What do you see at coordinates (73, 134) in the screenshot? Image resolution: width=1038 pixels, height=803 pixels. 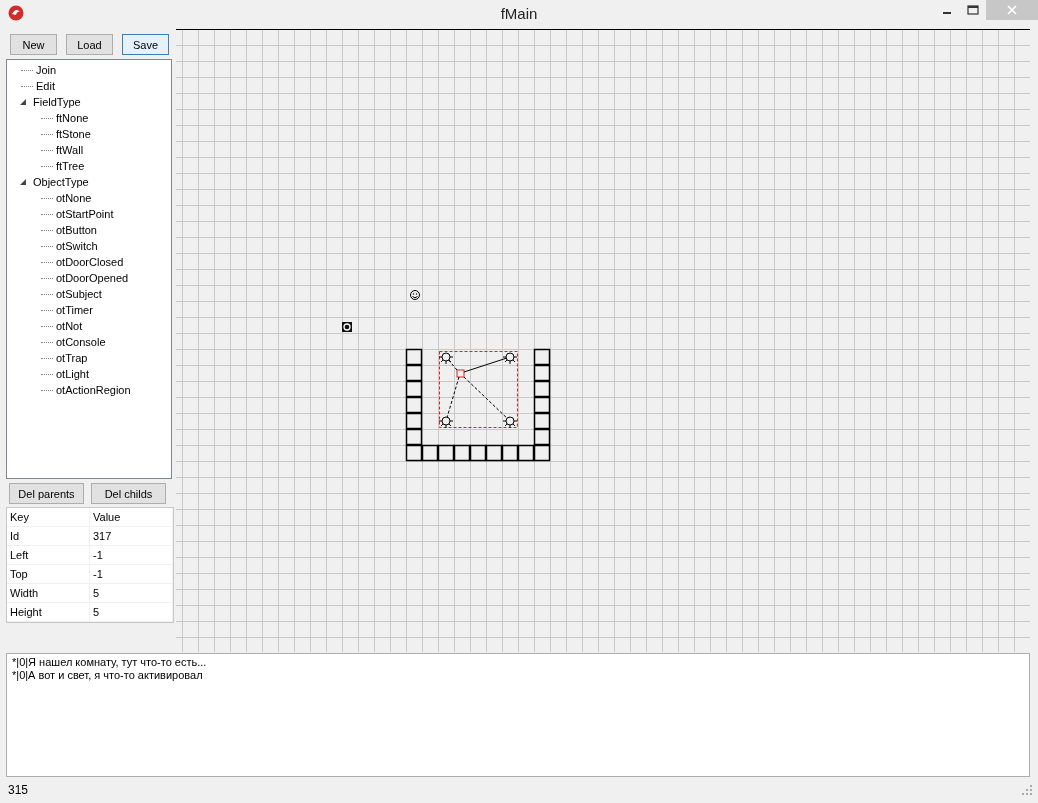 I see `tree-item: ftStone` at bounding box center [73, 134].